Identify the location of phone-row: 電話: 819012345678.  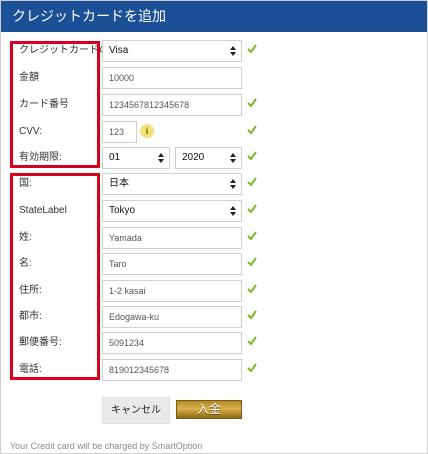
(214, 370).